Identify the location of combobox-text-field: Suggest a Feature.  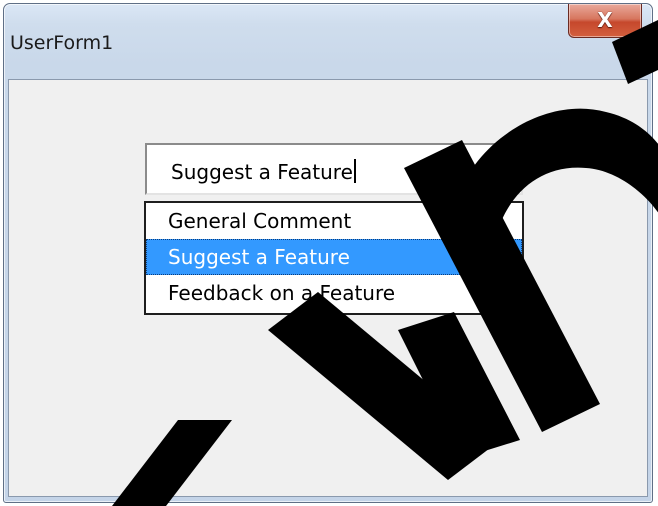
(263, 171).